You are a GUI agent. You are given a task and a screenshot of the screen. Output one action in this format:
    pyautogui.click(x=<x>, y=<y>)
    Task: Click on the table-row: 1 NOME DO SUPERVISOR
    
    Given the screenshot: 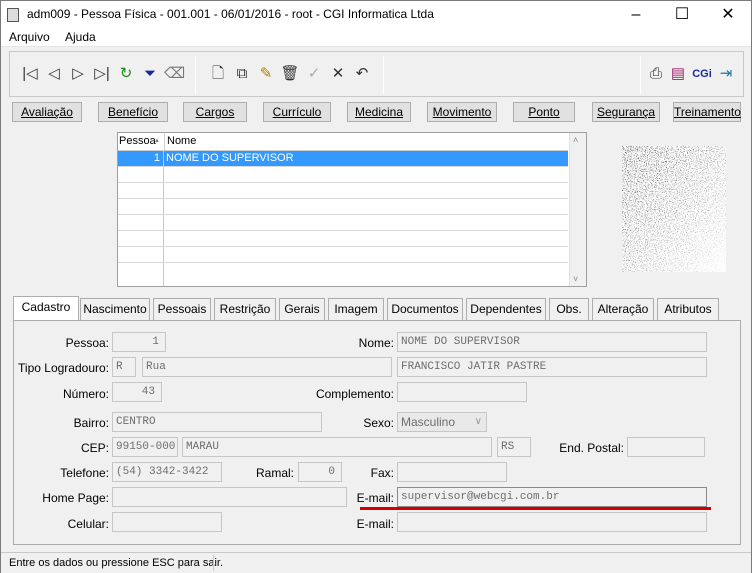 What is the action you would take?
    pyautogui.click(x=343, y=159)
    